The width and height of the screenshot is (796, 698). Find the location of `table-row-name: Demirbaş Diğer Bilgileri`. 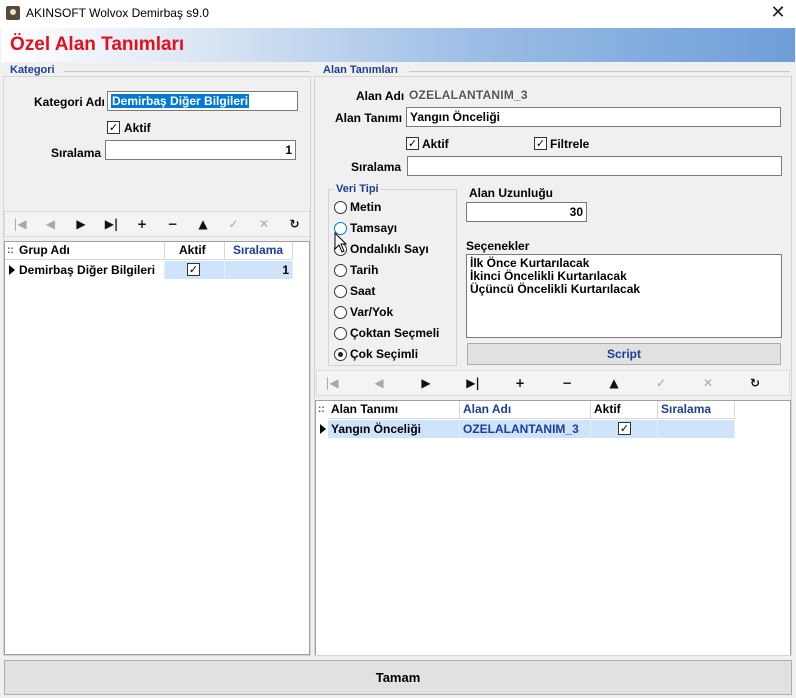

table-row-name: Demirbaş Diğer Bilgileri is located at coordinates (85, 270).